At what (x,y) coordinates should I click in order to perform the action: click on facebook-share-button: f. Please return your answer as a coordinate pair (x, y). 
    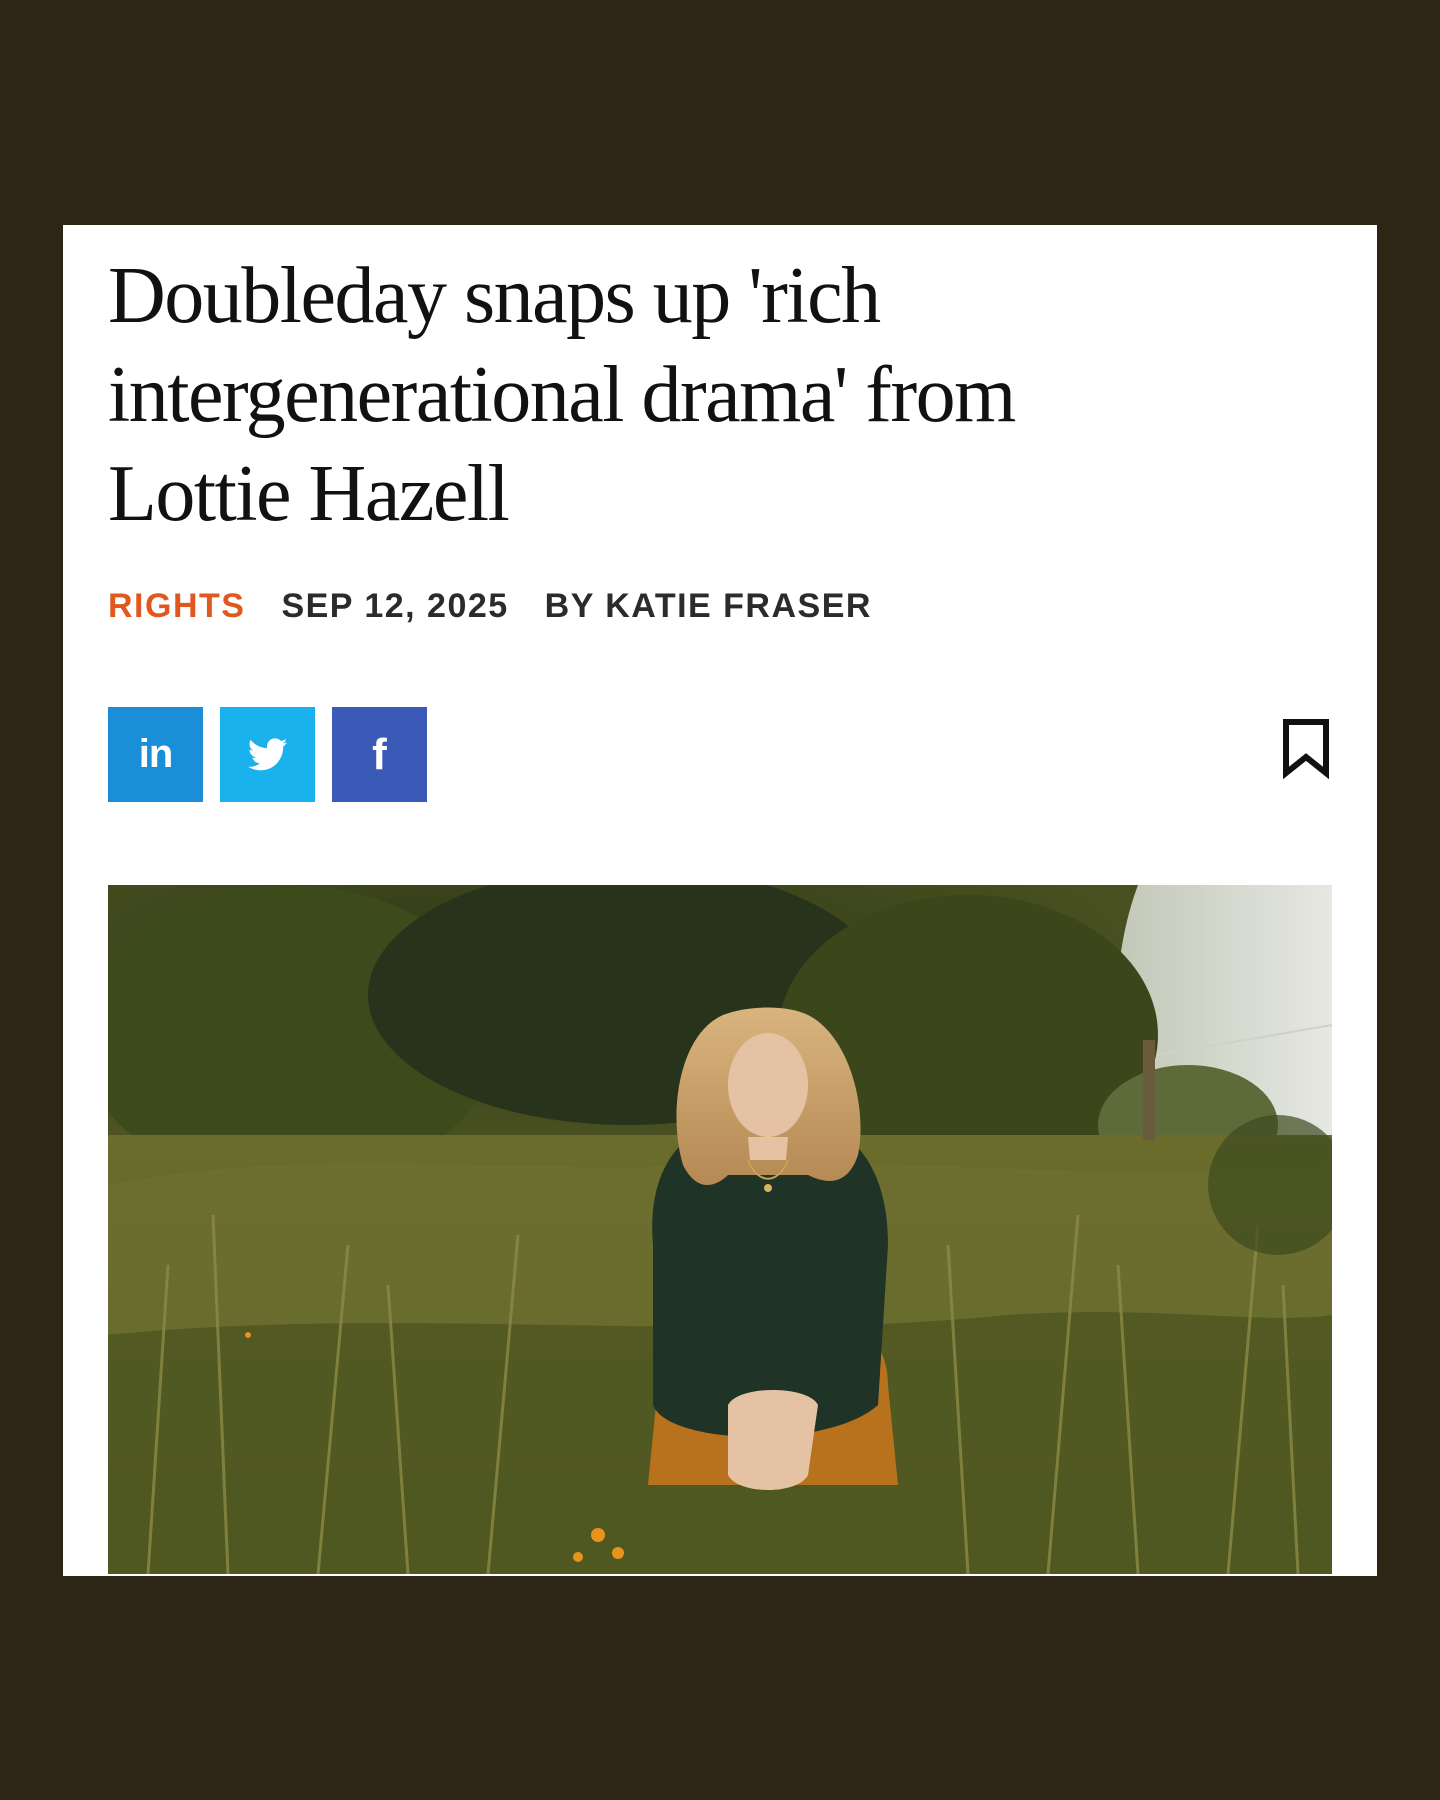
    Looking at the image, I should click on (379, 754).